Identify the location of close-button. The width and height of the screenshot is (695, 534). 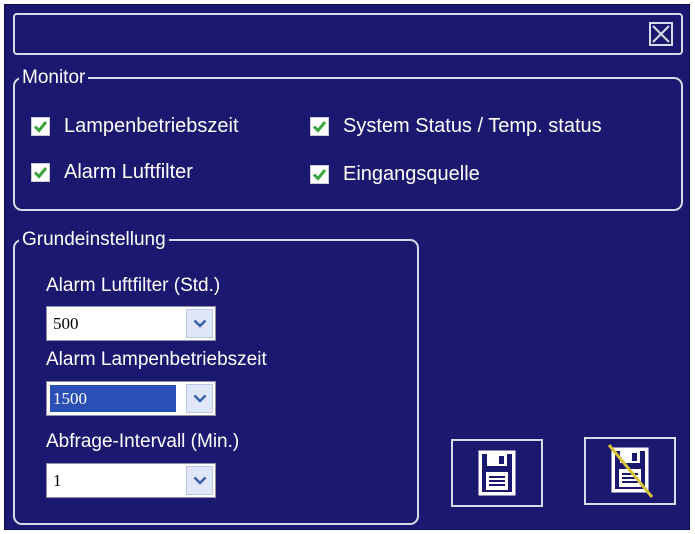
(661, 34).